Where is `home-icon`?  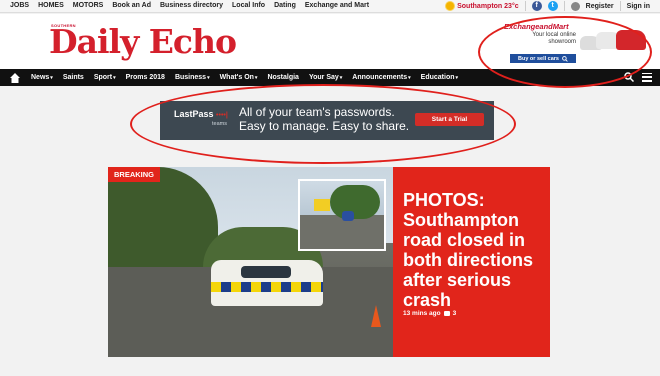 home-icon is located at coordinates (15, 77).